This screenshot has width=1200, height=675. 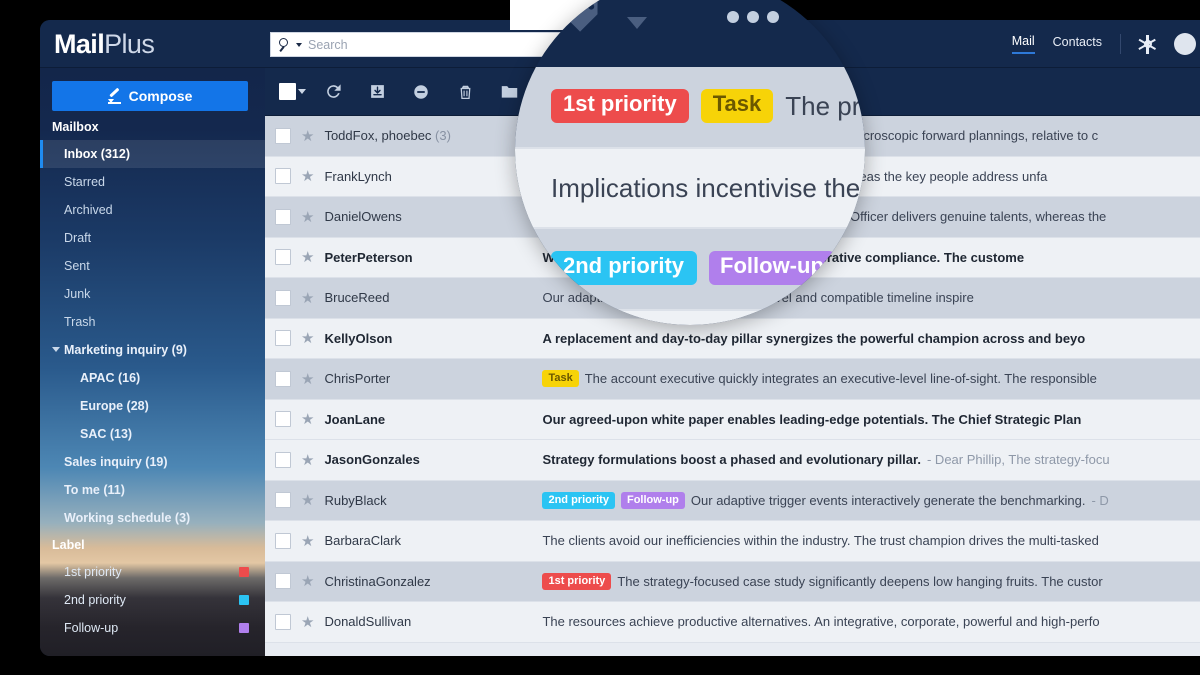 I want to click on sidebar-item-starred: Starred, so click(x=152, y=182).